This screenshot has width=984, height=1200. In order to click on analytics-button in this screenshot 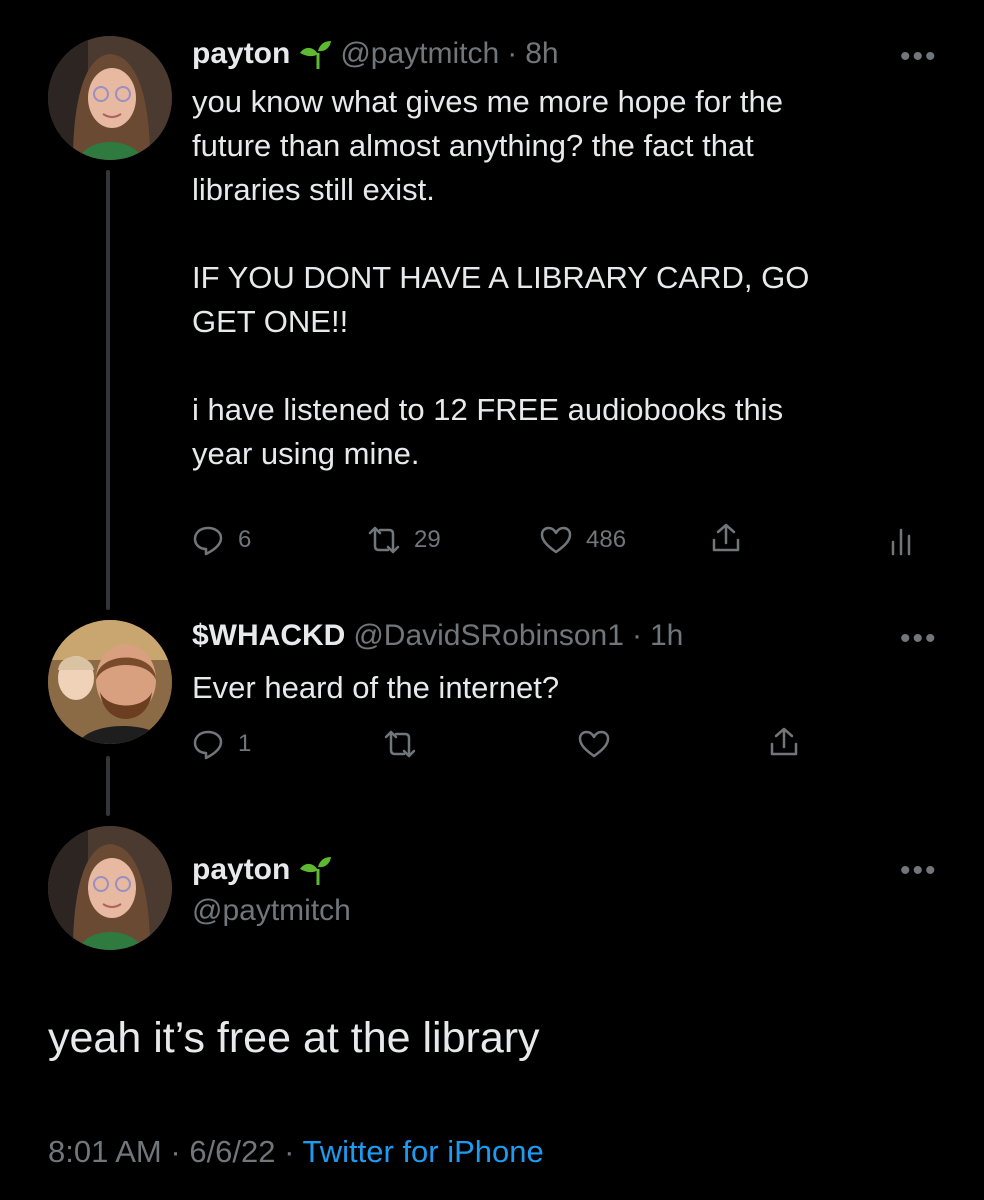, I will do `click(904, 540)`.